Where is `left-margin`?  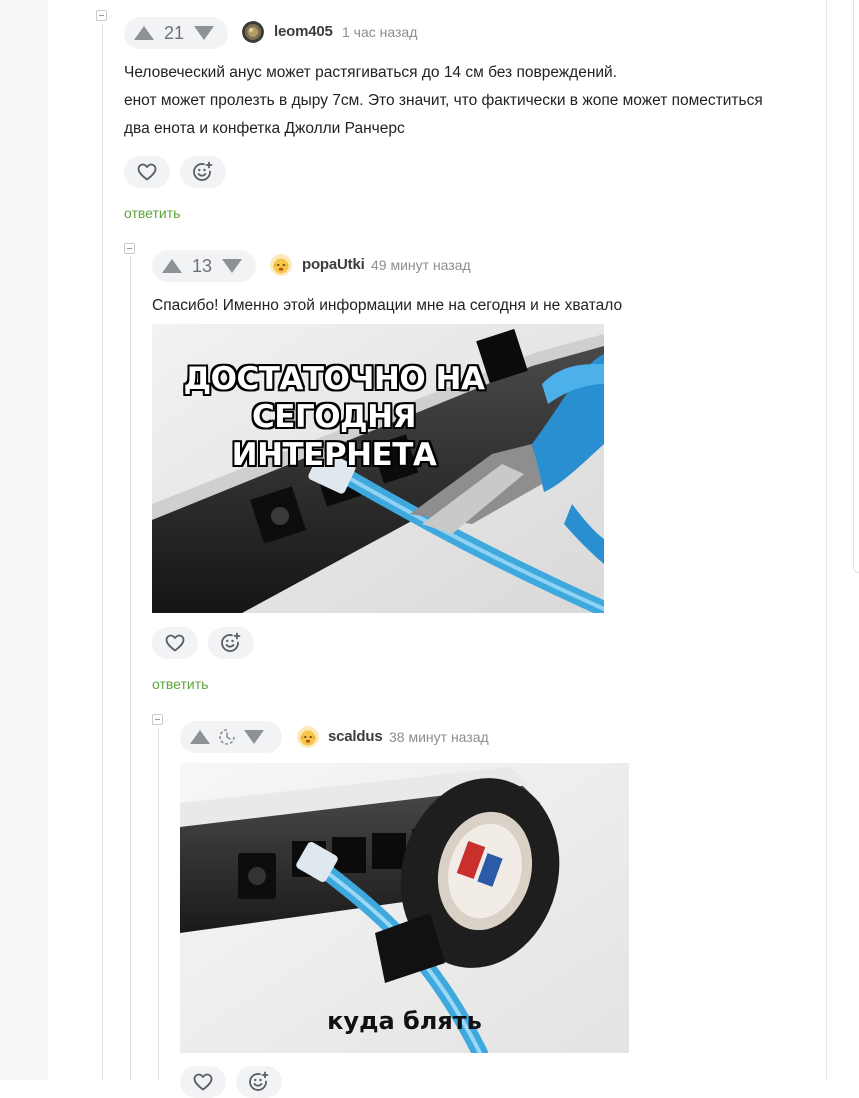
left-margin is located at coordinates (24, 540).